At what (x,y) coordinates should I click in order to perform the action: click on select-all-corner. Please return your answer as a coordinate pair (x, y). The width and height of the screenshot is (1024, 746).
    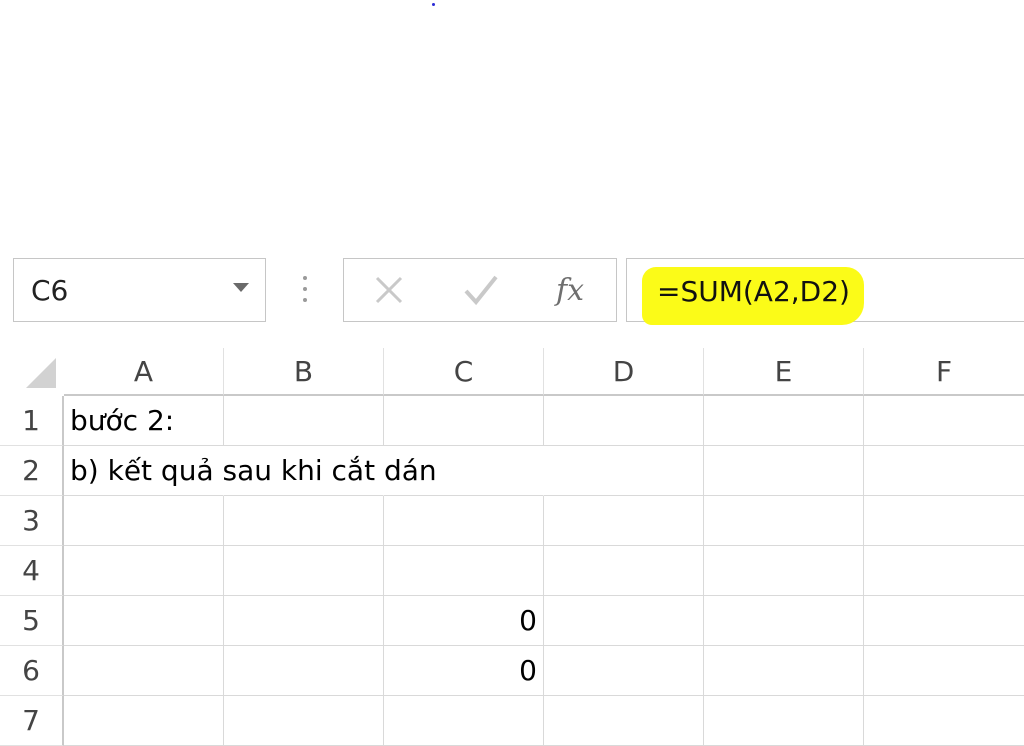
    Looking at the image, I should click on (32, 372).